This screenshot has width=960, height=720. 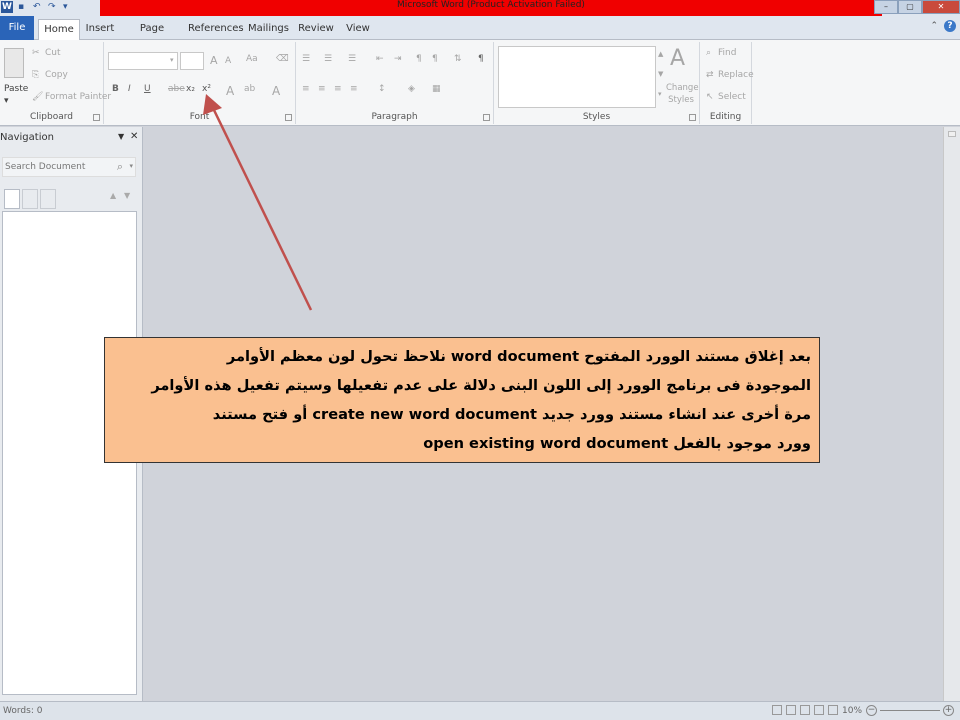 I want to click on word-count: Words: 0, so click(x=22, y=711).